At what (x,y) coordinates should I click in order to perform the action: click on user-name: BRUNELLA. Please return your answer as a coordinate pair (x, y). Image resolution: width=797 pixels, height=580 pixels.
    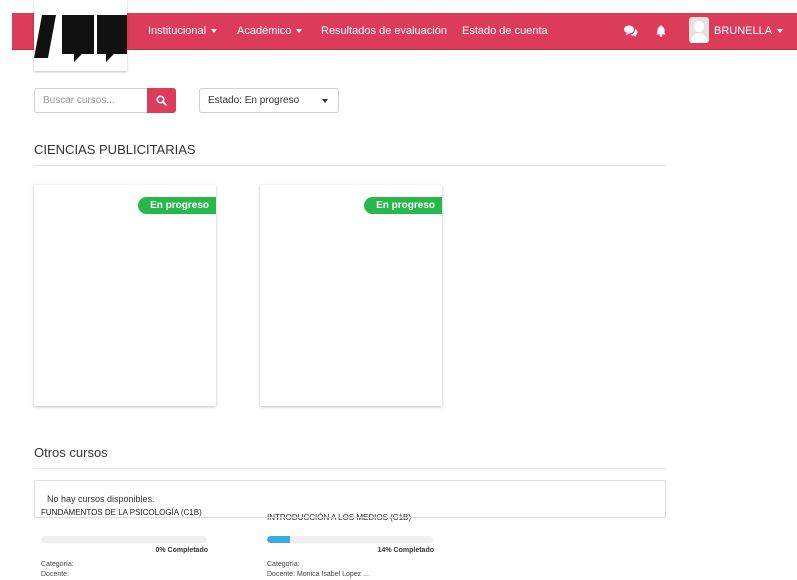
    Looking at the image, I should click on (743, 31).